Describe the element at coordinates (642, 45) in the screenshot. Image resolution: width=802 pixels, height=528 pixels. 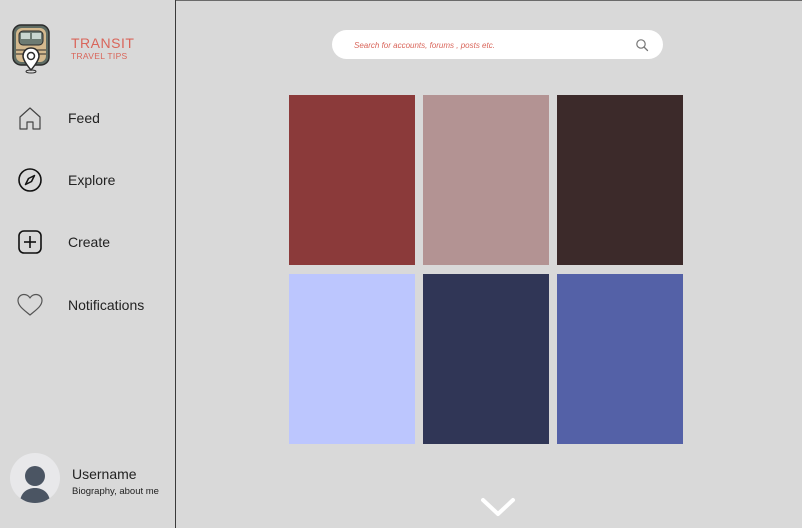
I see `search-icon` at that location.